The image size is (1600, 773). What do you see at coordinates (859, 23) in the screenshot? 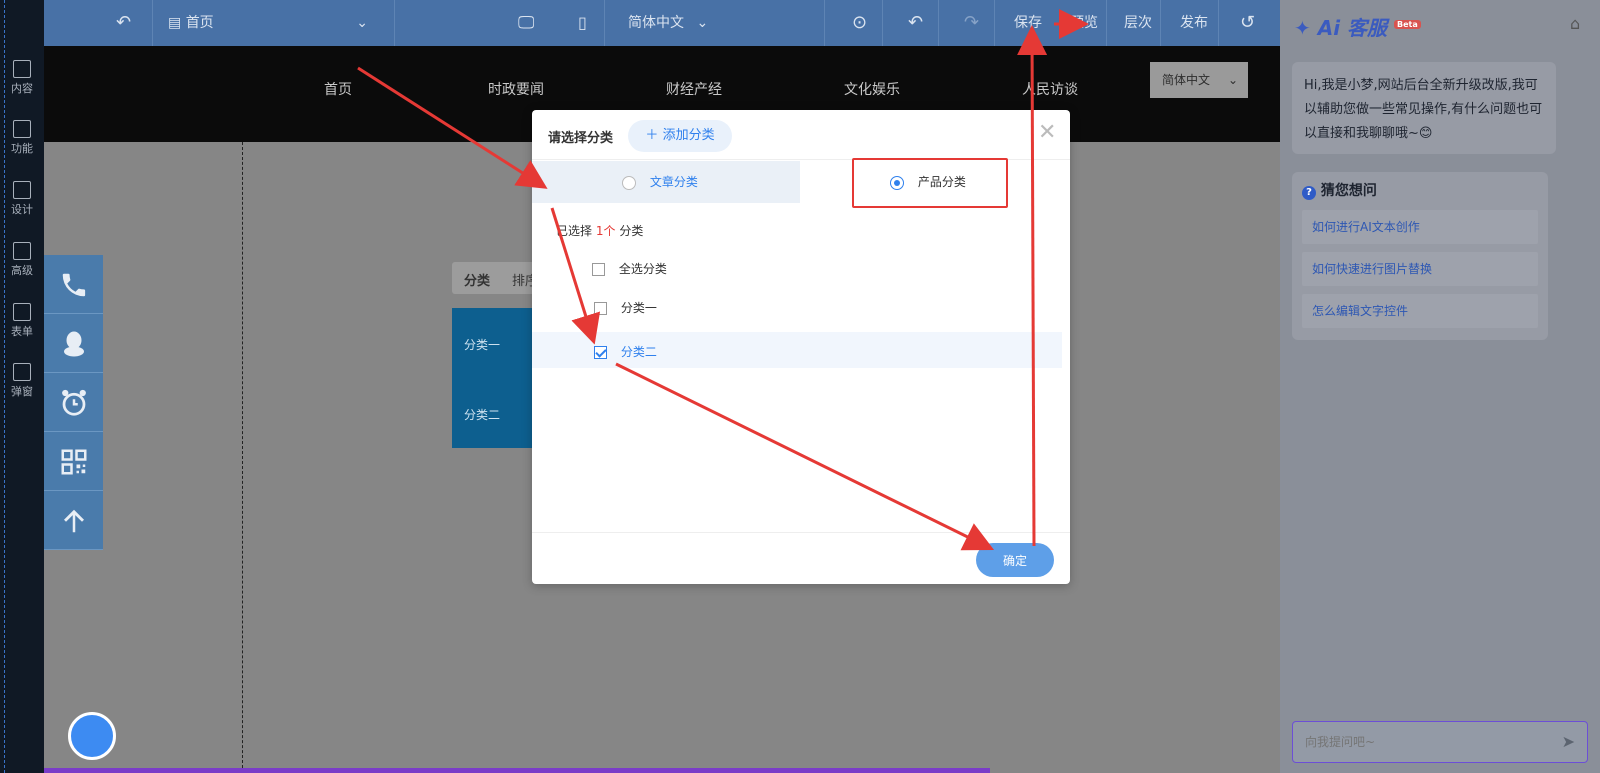
I see `more-icon: ⊙` at bounding box center [859, 23].